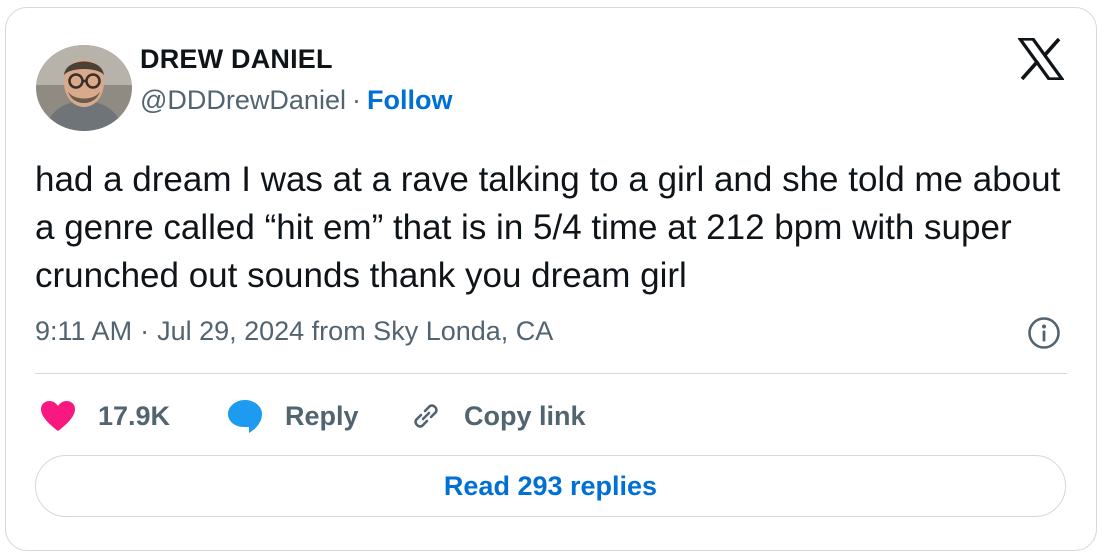  I want to click on avatar, so click(84, 88).